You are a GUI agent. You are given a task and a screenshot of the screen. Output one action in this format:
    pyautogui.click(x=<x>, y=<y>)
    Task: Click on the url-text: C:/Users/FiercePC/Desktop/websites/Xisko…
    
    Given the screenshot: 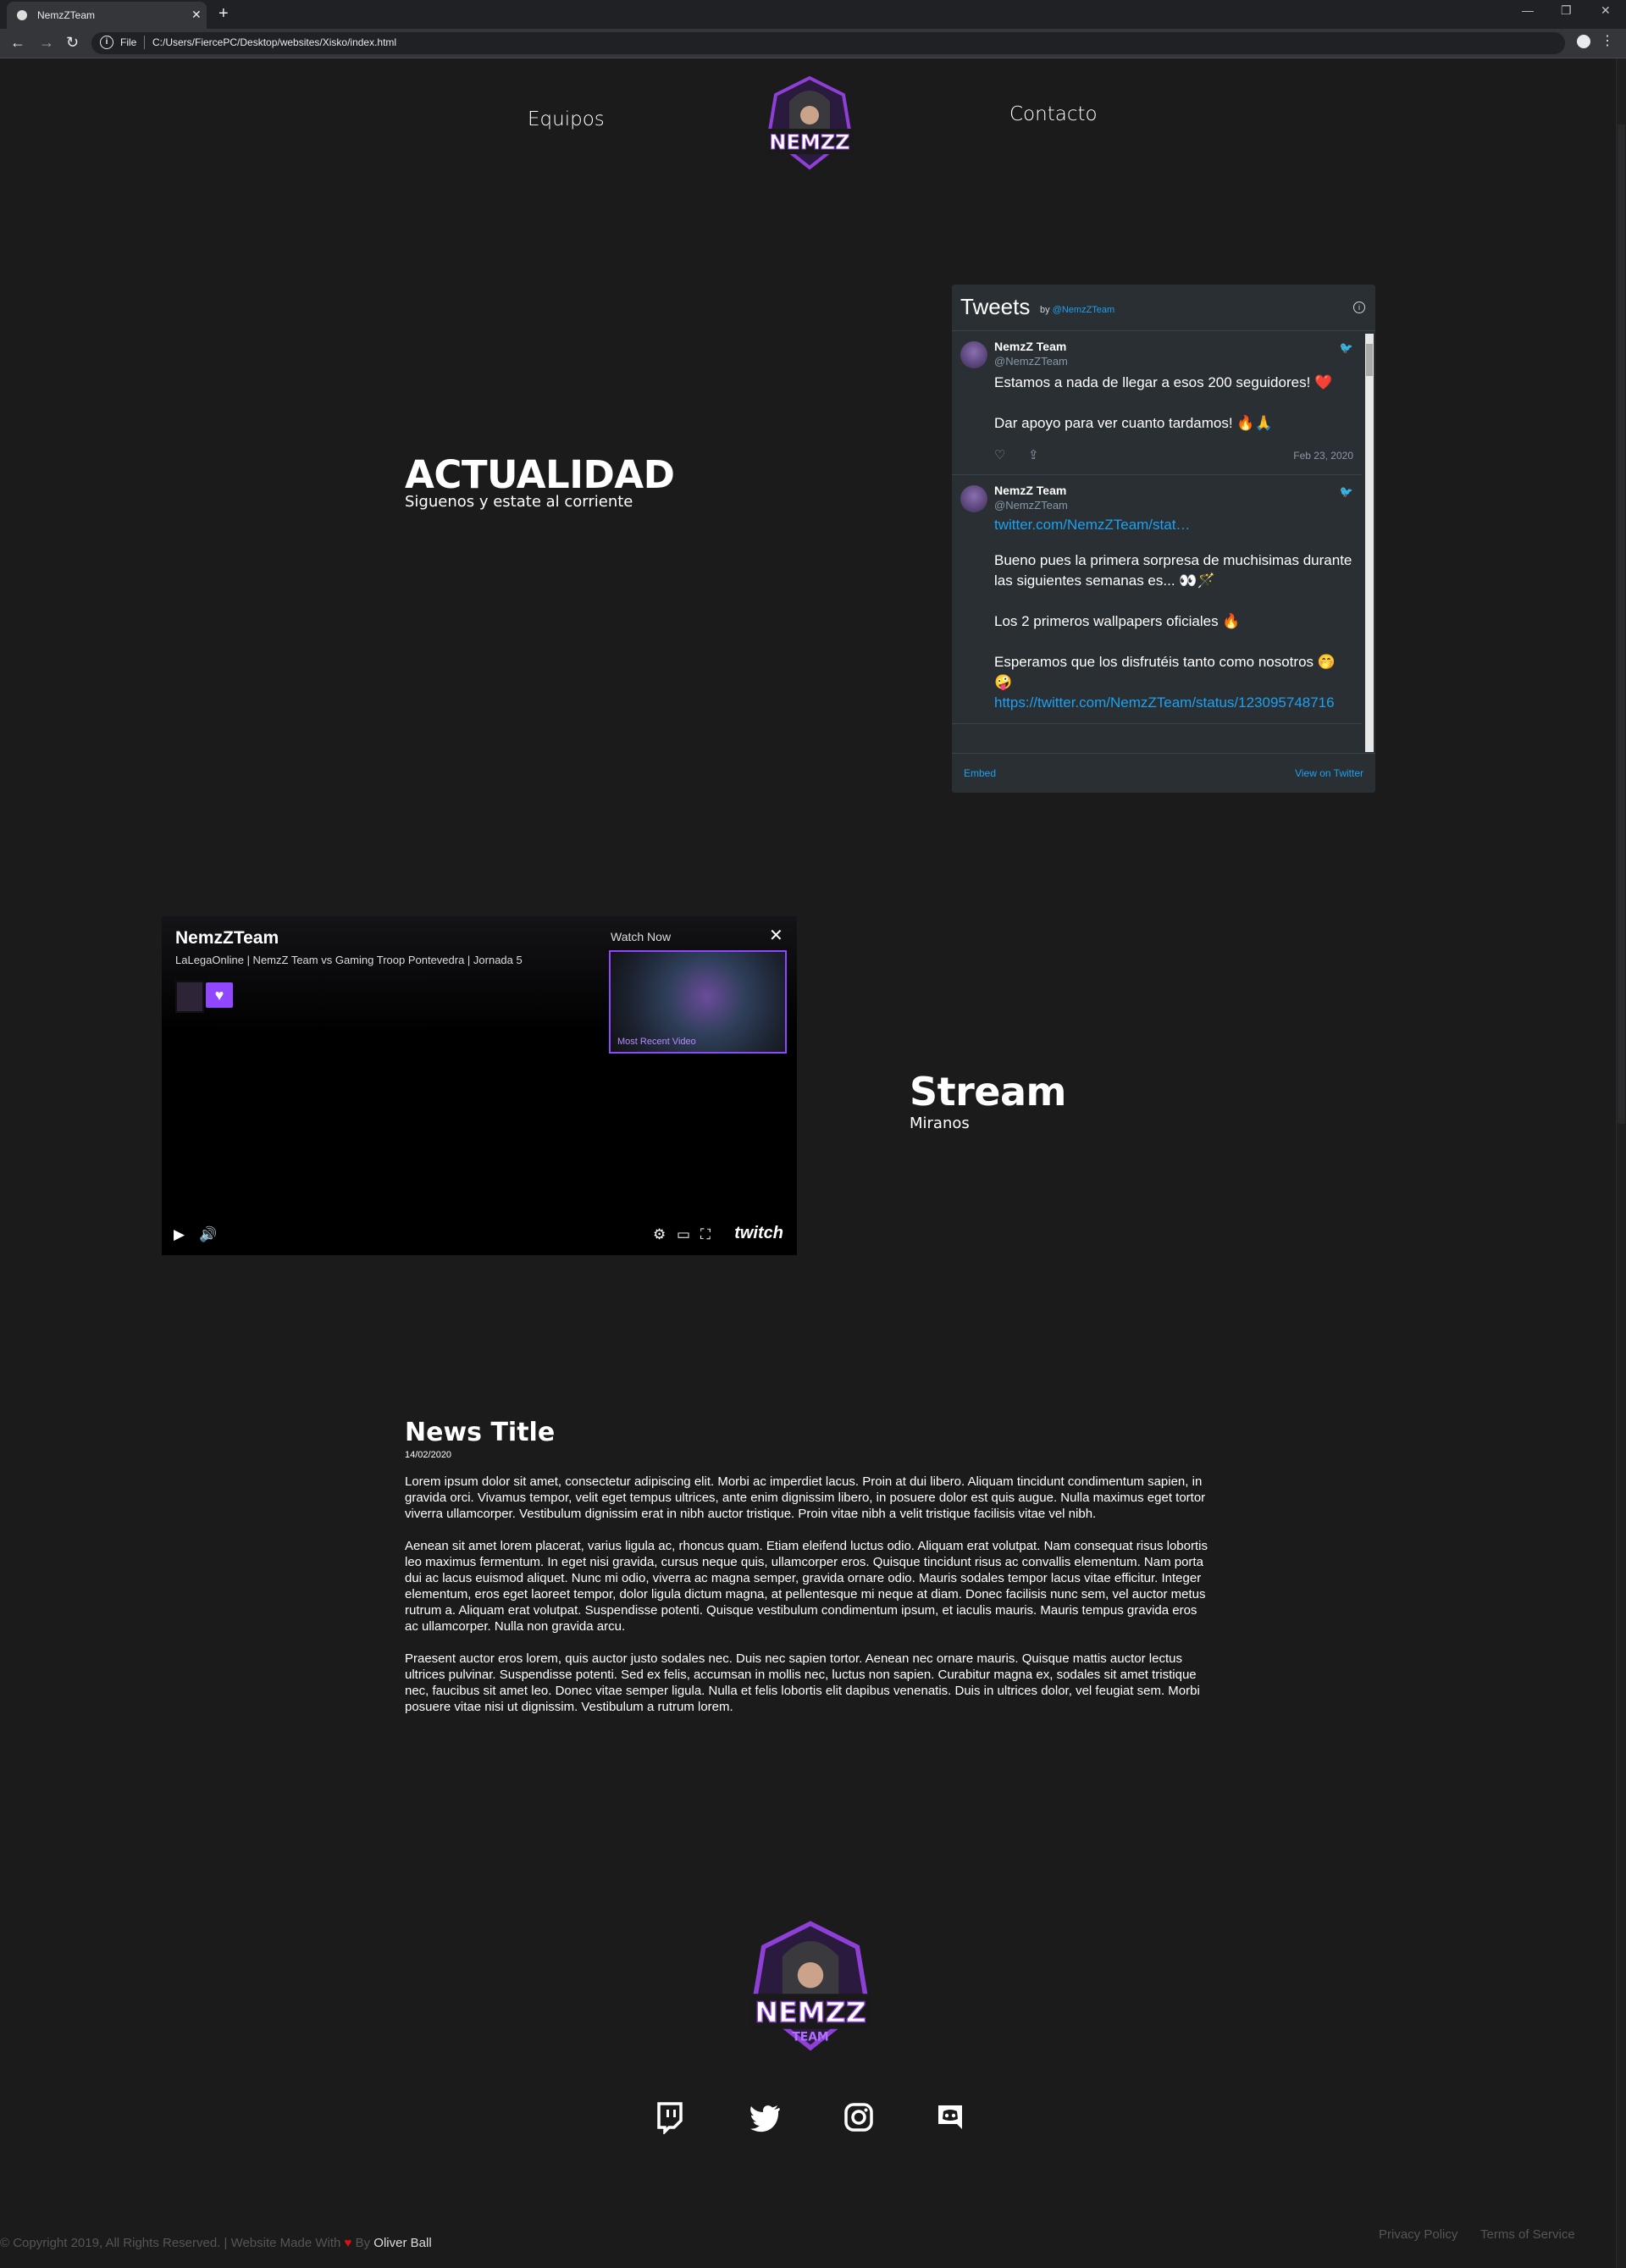 What is the action you would take?
    pyautogui.click(x=274, y=42)
    